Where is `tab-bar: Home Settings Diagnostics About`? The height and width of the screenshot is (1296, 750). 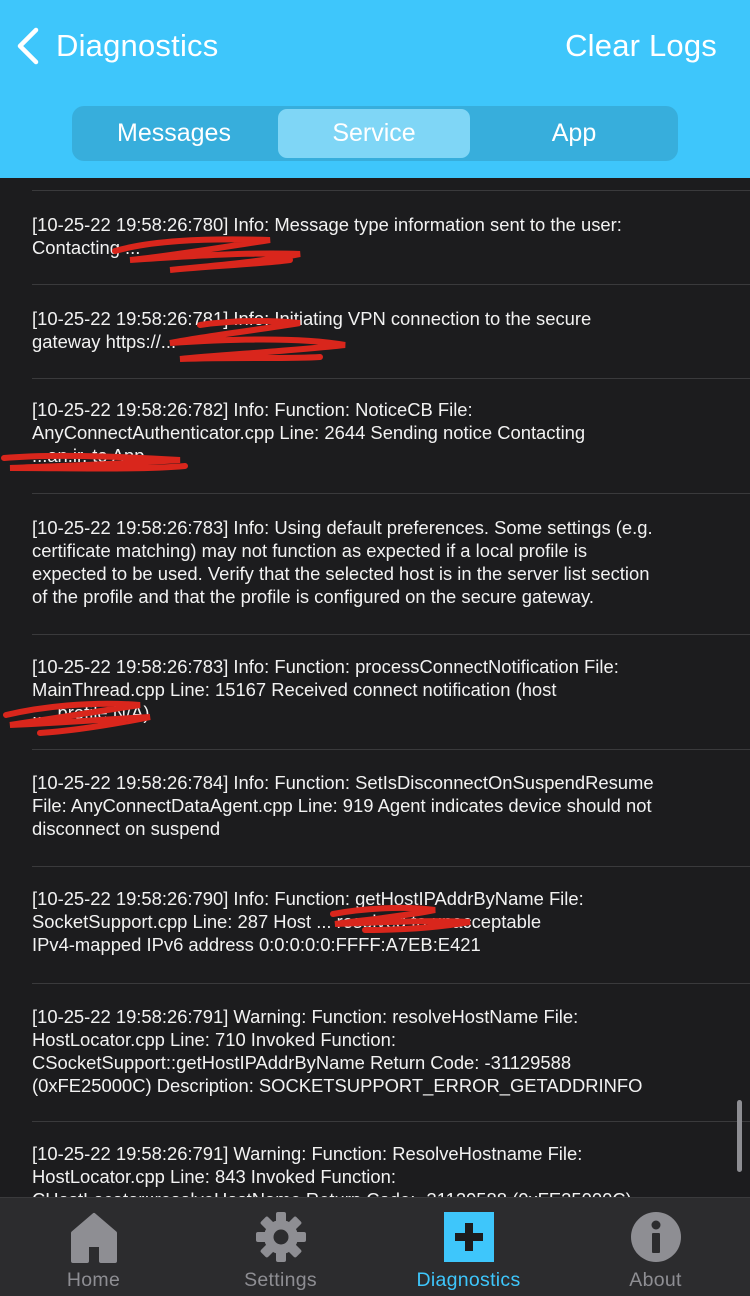 tab-bar: Home Settings Diagnostics About is located at coordinates (375, 1246).